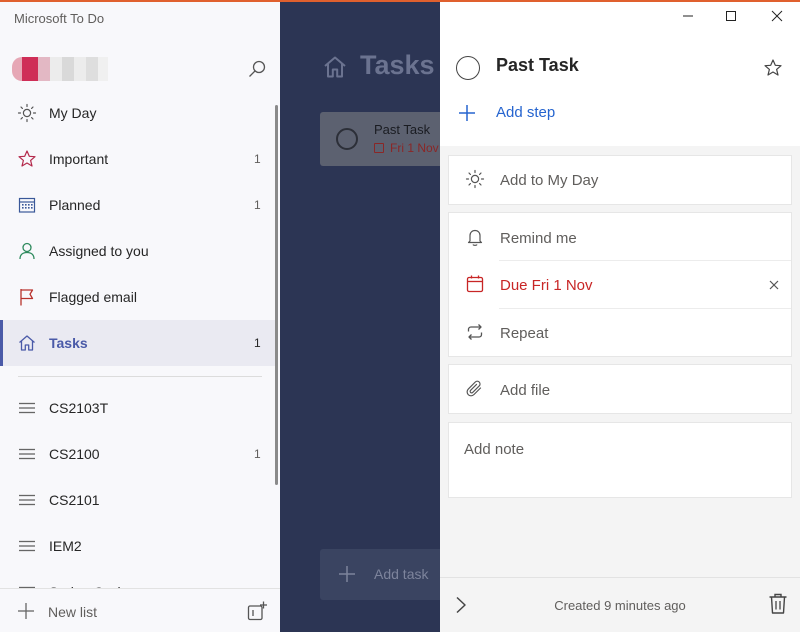 This screenshot has width=800, height=632. Describe the element at coordinates (524, 333) in the screenshot. I see `repeat-label: Repeat` at that location.